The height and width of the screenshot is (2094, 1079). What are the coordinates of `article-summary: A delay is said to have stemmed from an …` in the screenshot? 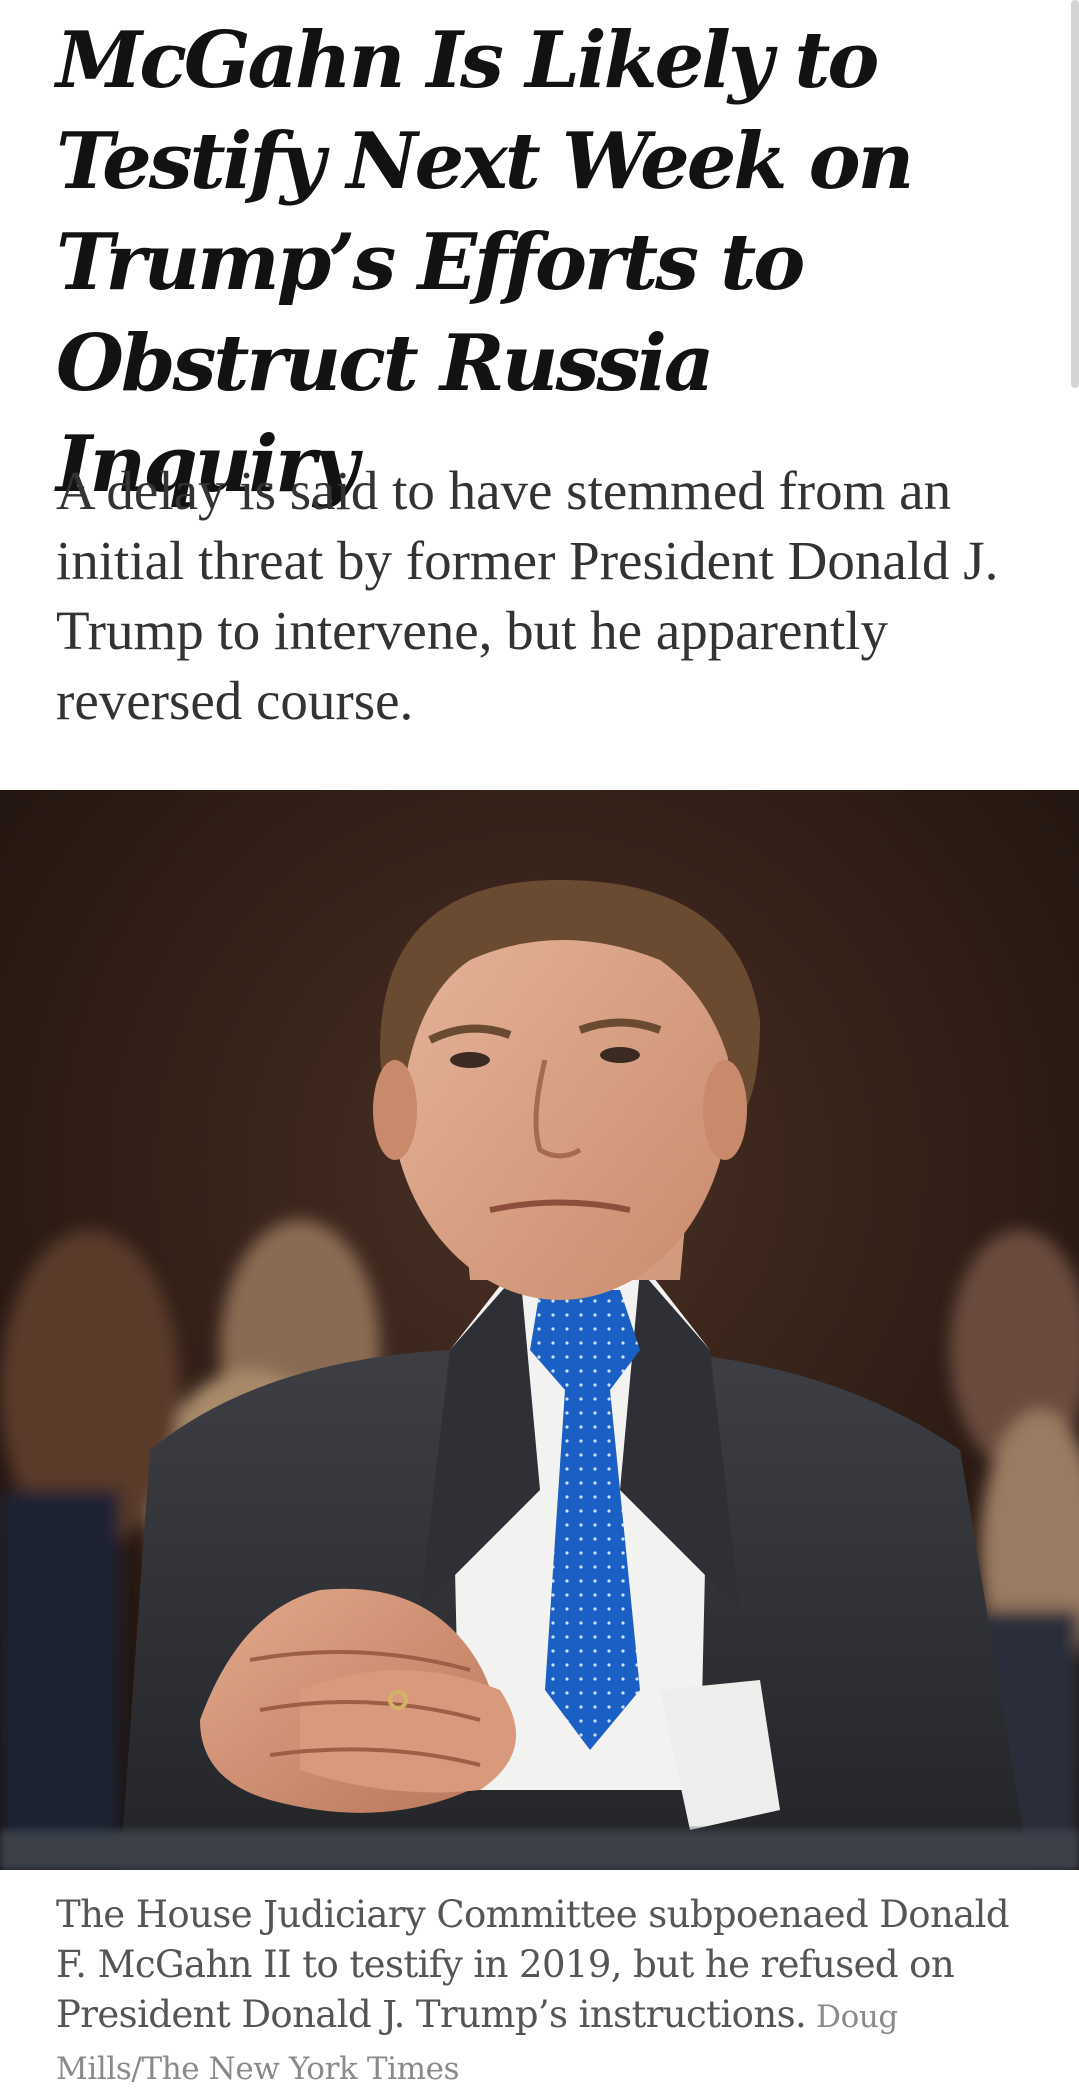 It's located at (527, 595).